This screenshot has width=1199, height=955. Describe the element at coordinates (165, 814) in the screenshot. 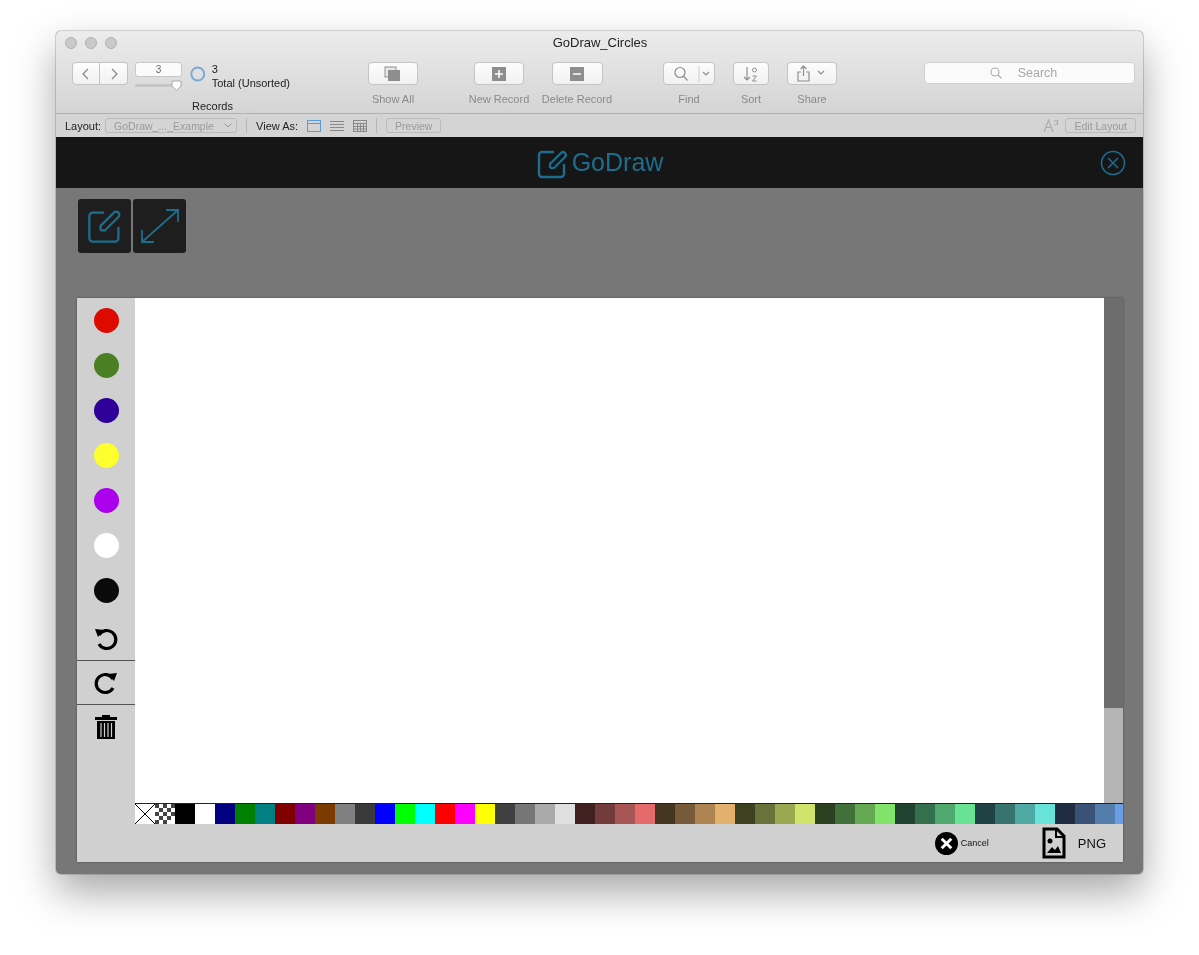

I see `transparent-swatch` at that location.